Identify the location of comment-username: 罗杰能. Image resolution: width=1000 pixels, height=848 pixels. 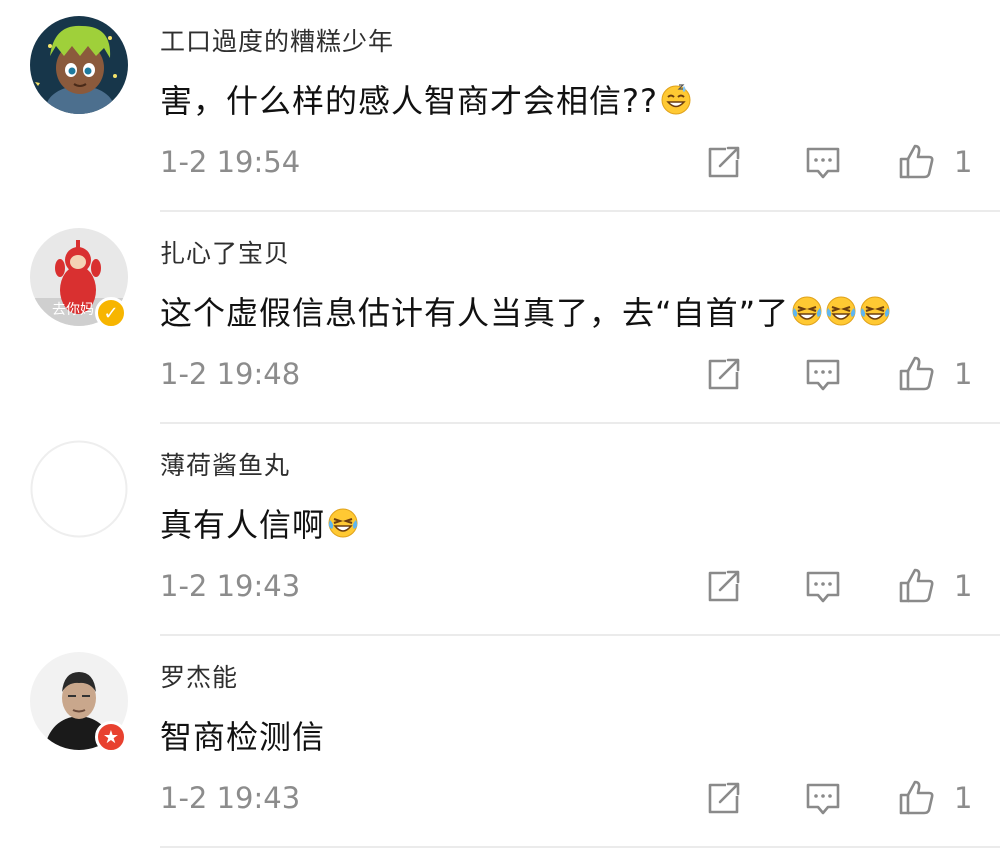
(199, 676).